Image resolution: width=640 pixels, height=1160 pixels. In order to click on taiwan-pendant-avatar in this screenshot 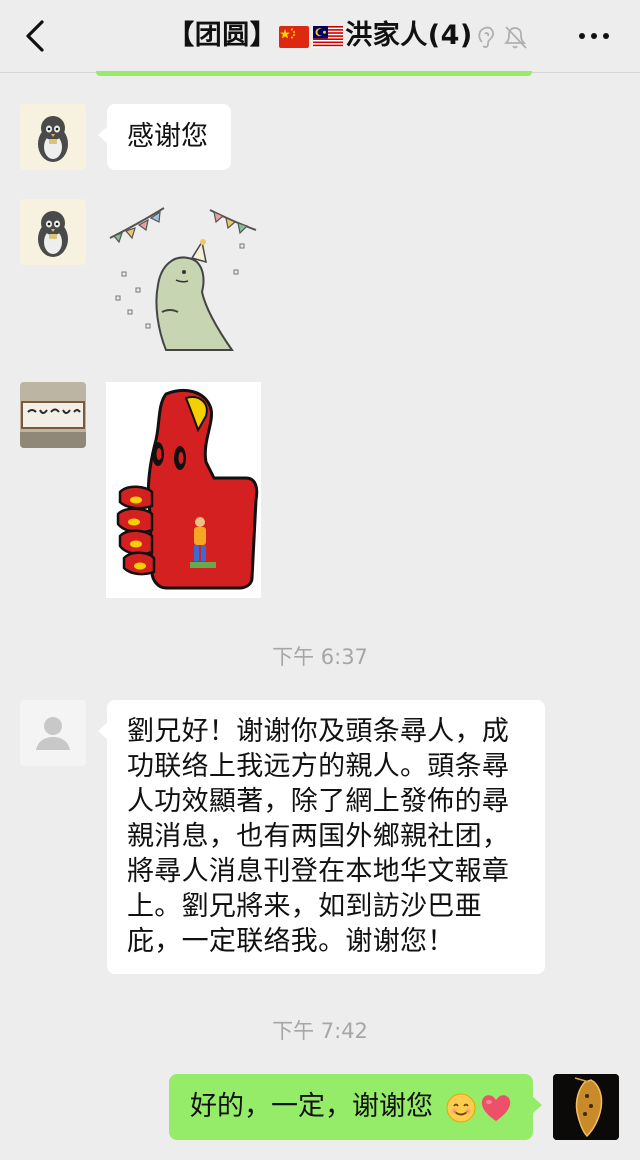, I will do `click(586, 1107)`.